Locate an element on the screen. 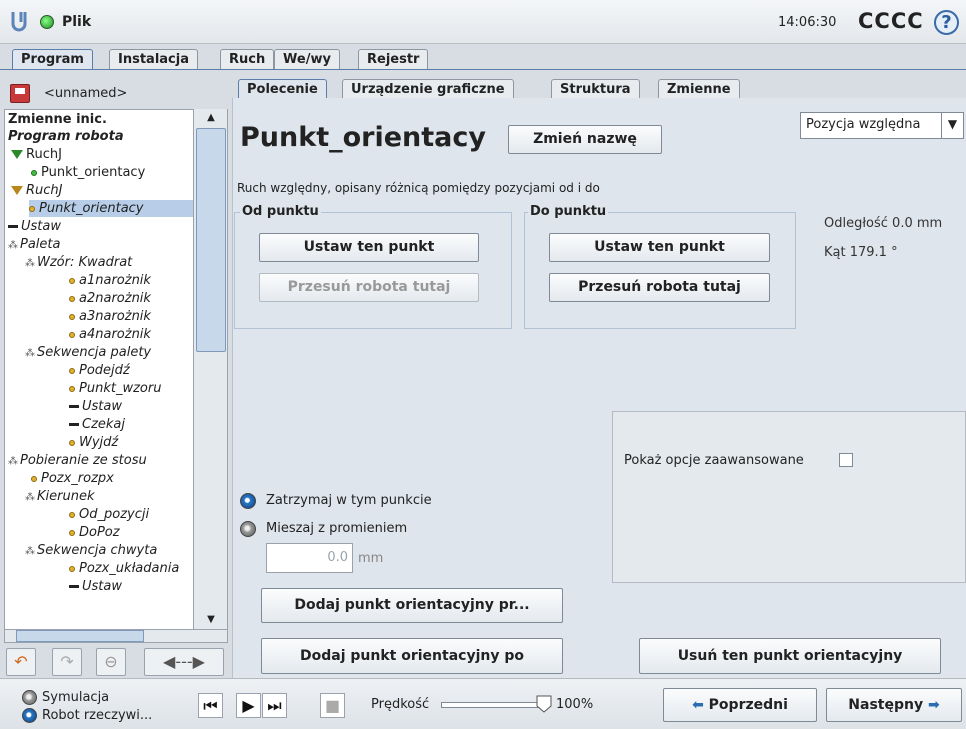  sequence-icon: ⁂ is located at coordinates (30, 353).